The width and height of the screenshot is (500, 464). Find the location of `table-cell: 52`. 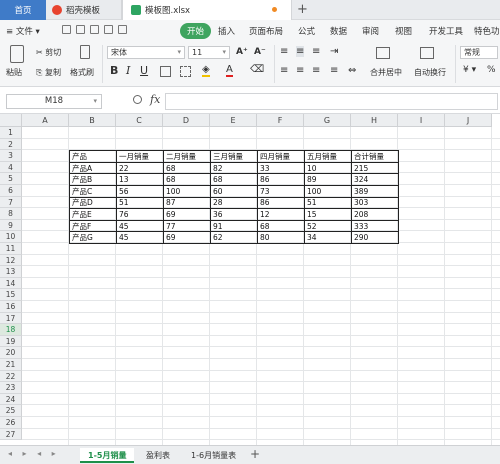

table-cell: 52 is located at coordinates (328, 226).